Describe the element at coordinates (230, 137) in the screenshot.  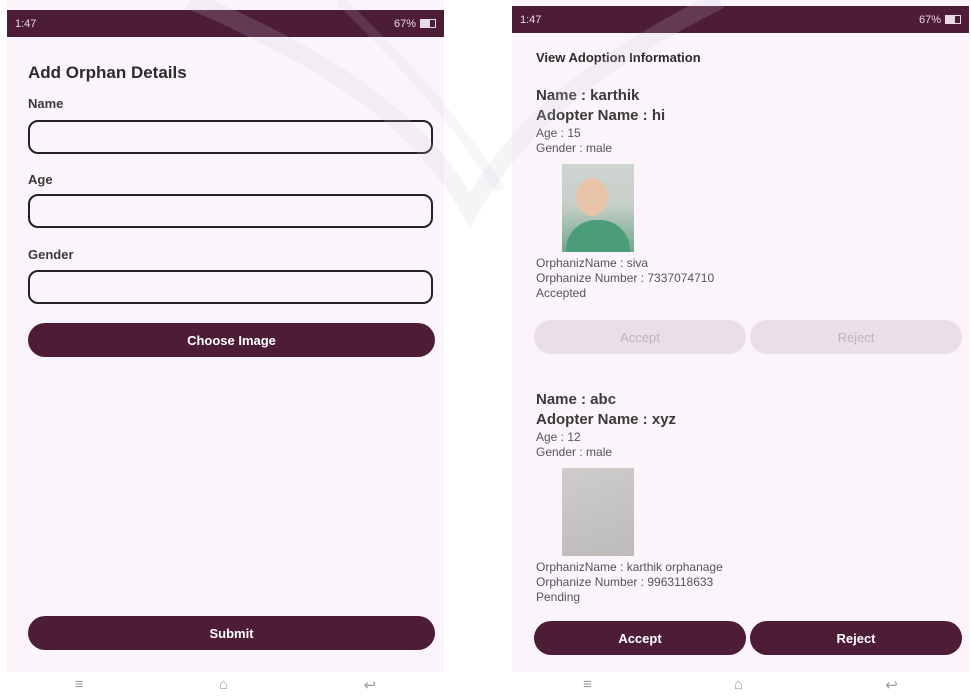
I see `name-input` at that location.